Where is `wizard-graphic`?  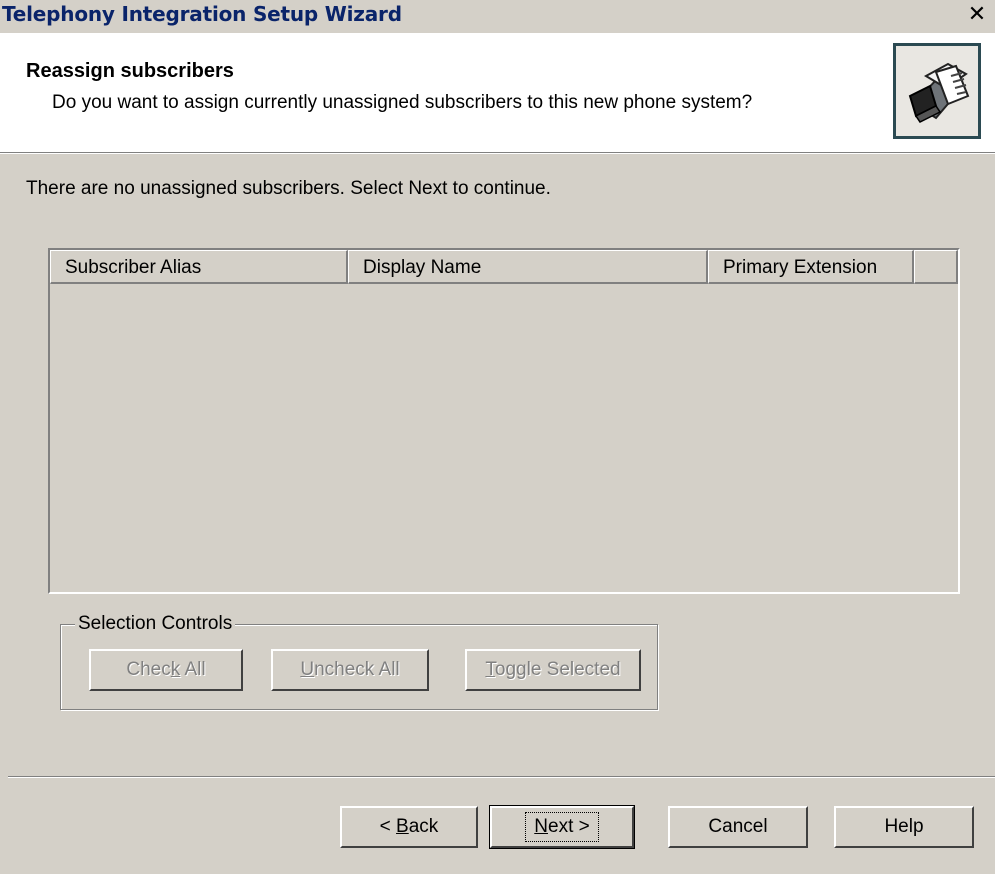
wizard-graphic is located at coordinates (939, 92).